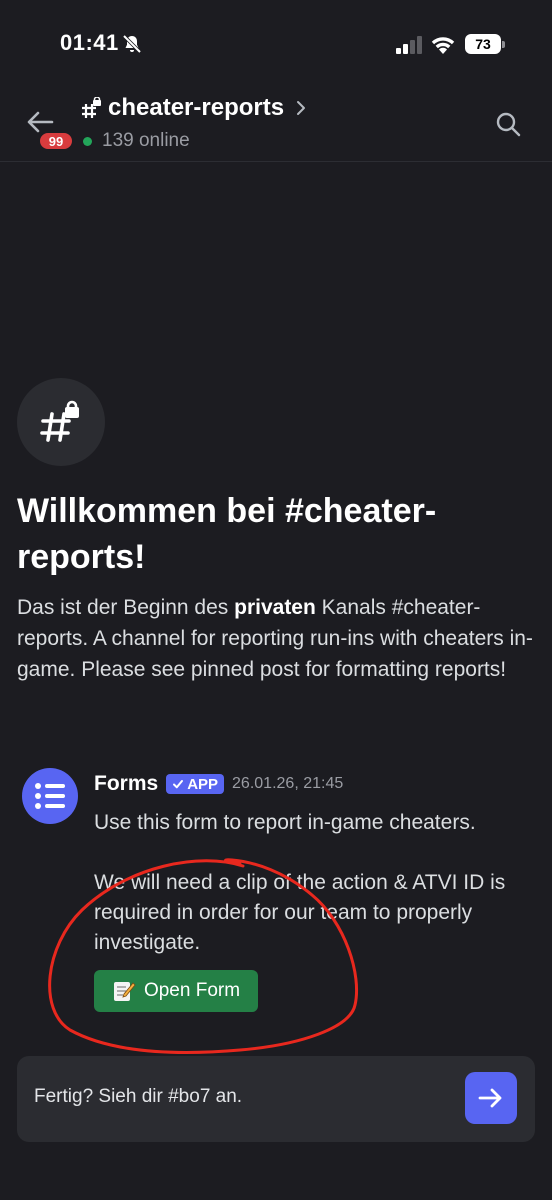 The height and width of the screenshot is (1200, 552). I want to click on message-timestamp: 26.01.26, 21:45, so click(288, 783).